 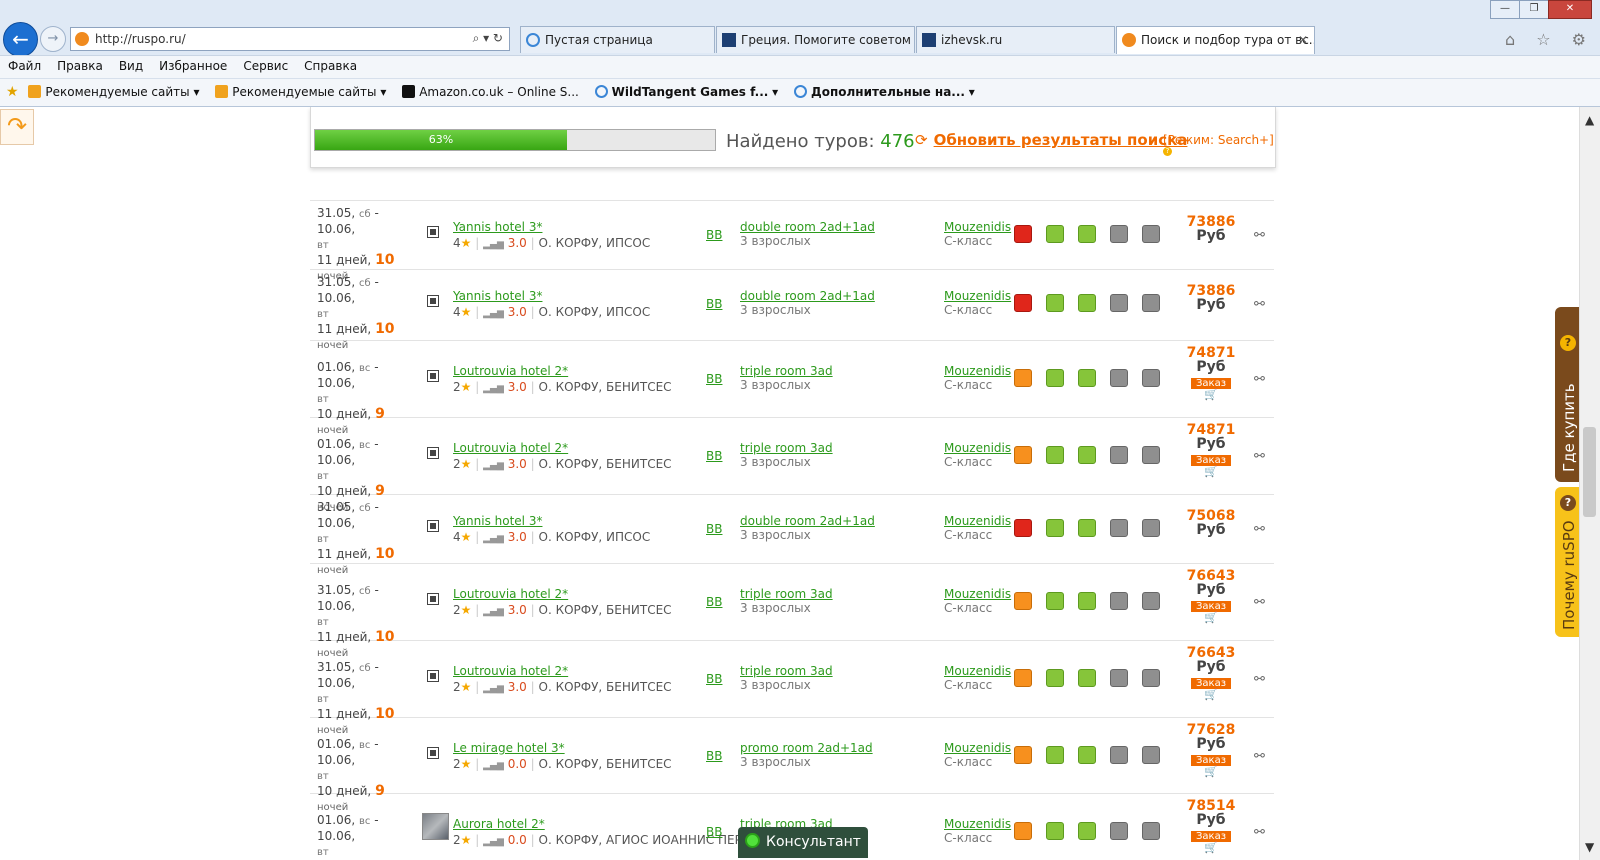 What do you see at coordinates (131, 64) in the screenshot?
I see `menu-view: Вид` at bounding box center [131, 64].